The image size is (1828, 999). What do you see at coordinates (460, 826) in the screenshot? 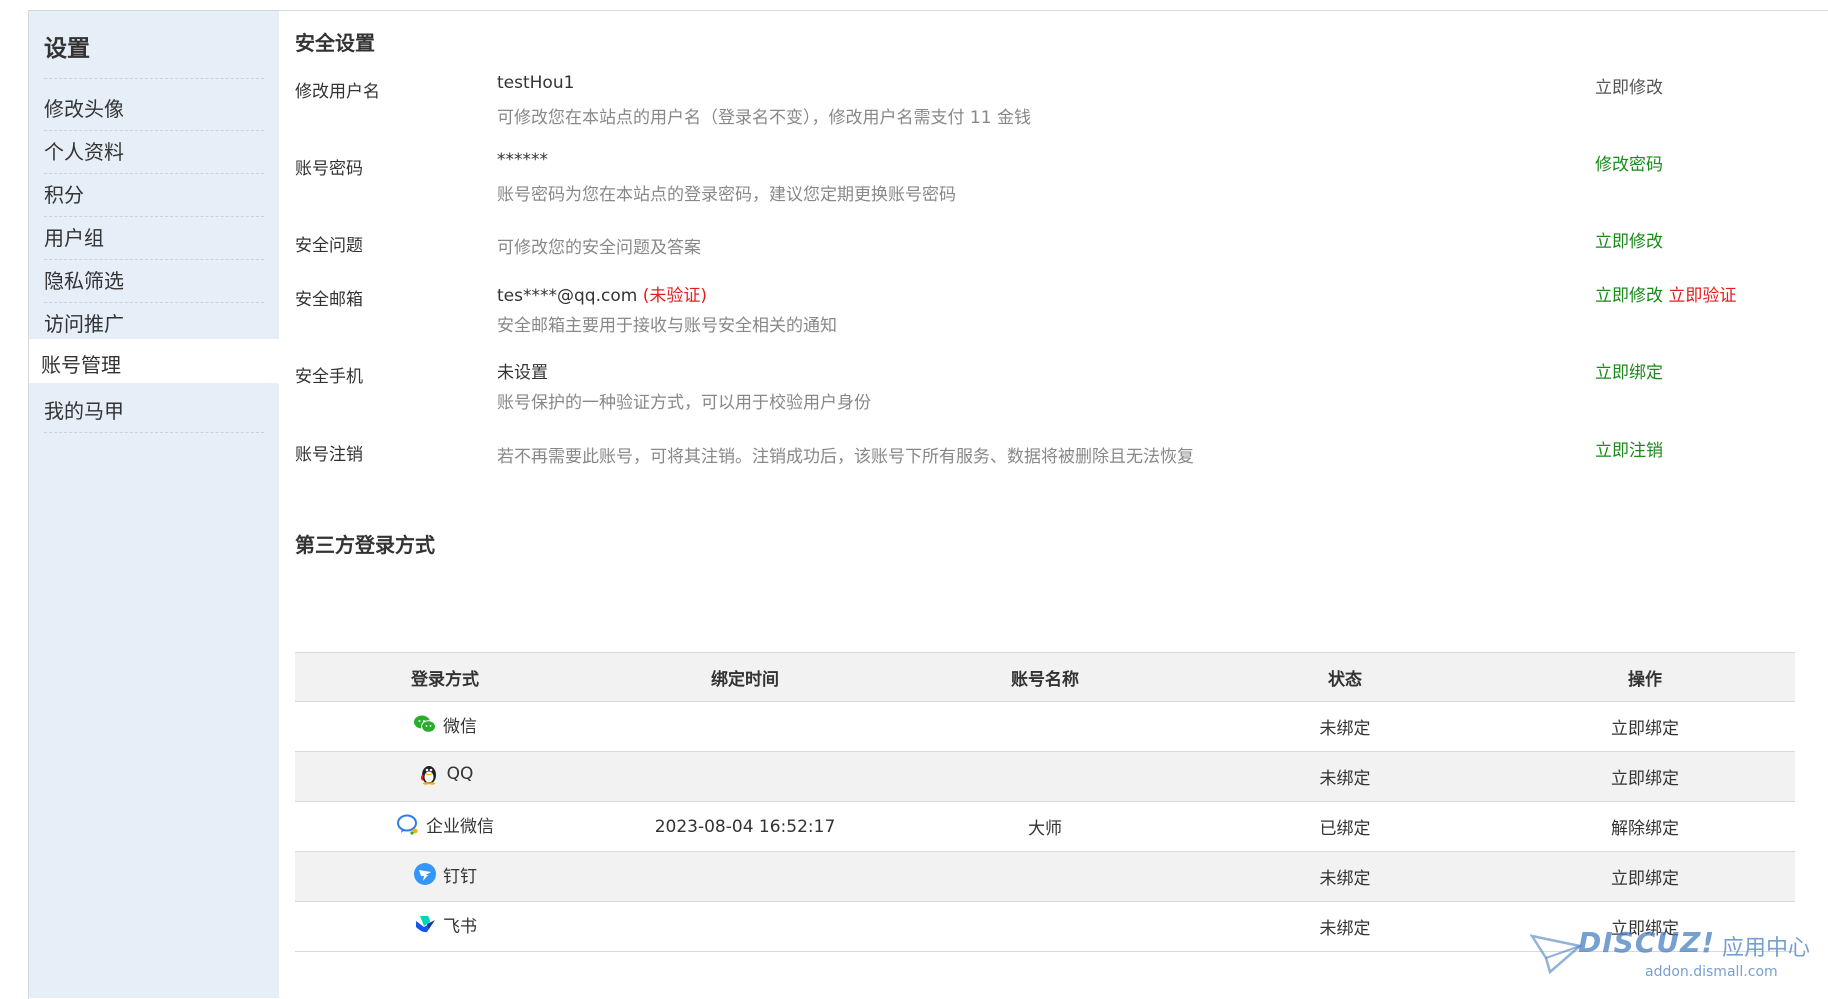
I see `method-name: 企业微信` at bounding box center [460, 826].